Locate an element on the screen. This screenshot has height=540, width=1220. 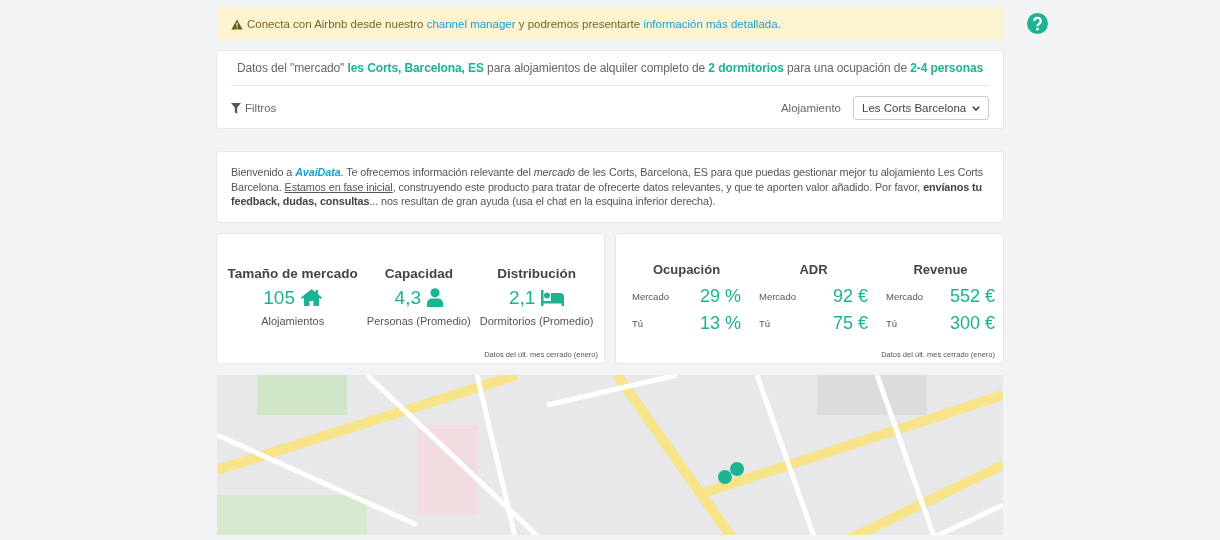
stat-caption: Personas (Promedio) is located at coordinates (418, 320).